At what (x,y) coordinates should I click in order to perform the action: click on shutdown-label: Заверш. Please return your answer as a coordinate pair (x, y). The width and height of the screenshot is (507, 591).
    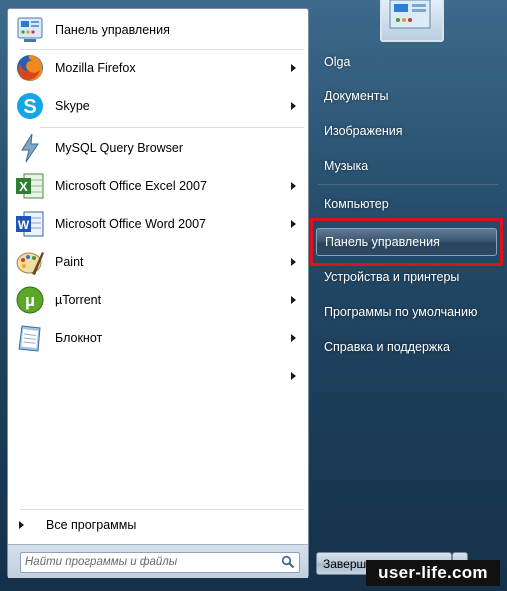
    Looking at the image, I should click on (345, 563).